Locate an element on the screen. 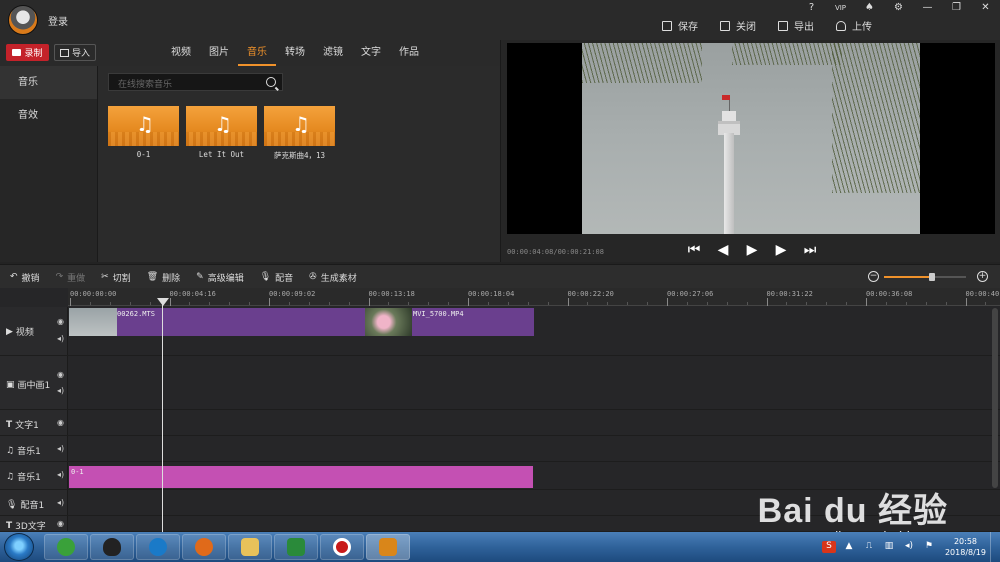 The image size is (1000, 562). close-icon: ✕ is located at coordinates (985, 8).